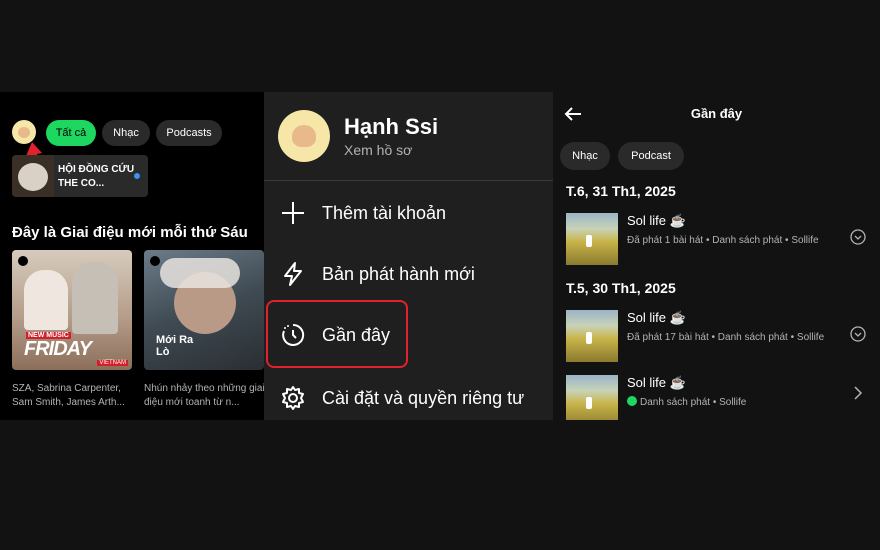 The height and width of the screenshot is (550, 880). I want to click on menu-item-add-account: Thêm tài khoản, so click(408, 213).